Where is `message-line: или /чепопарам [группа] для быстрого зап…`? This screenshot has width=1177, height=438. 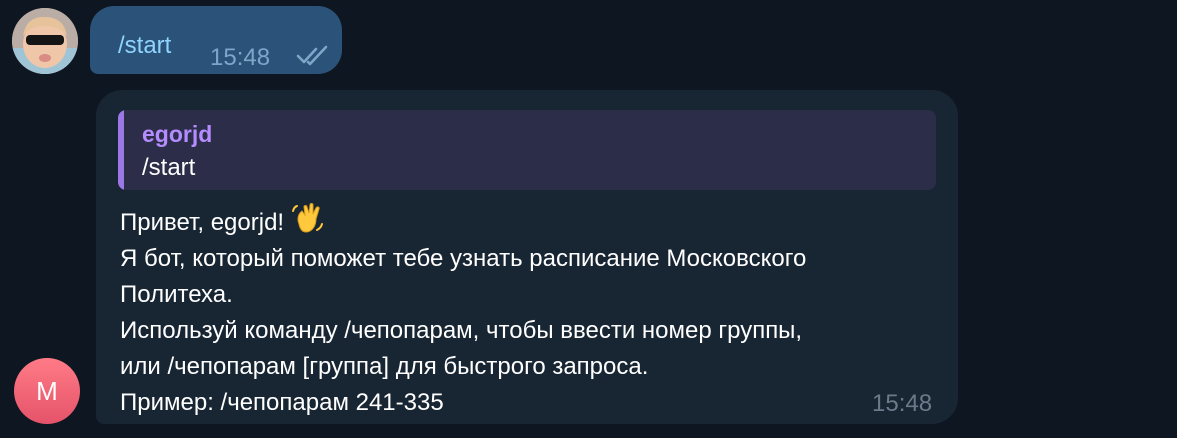 message-line: или /чепопарам [группа] для быстрого зап… is located at coordinates (384, 366).